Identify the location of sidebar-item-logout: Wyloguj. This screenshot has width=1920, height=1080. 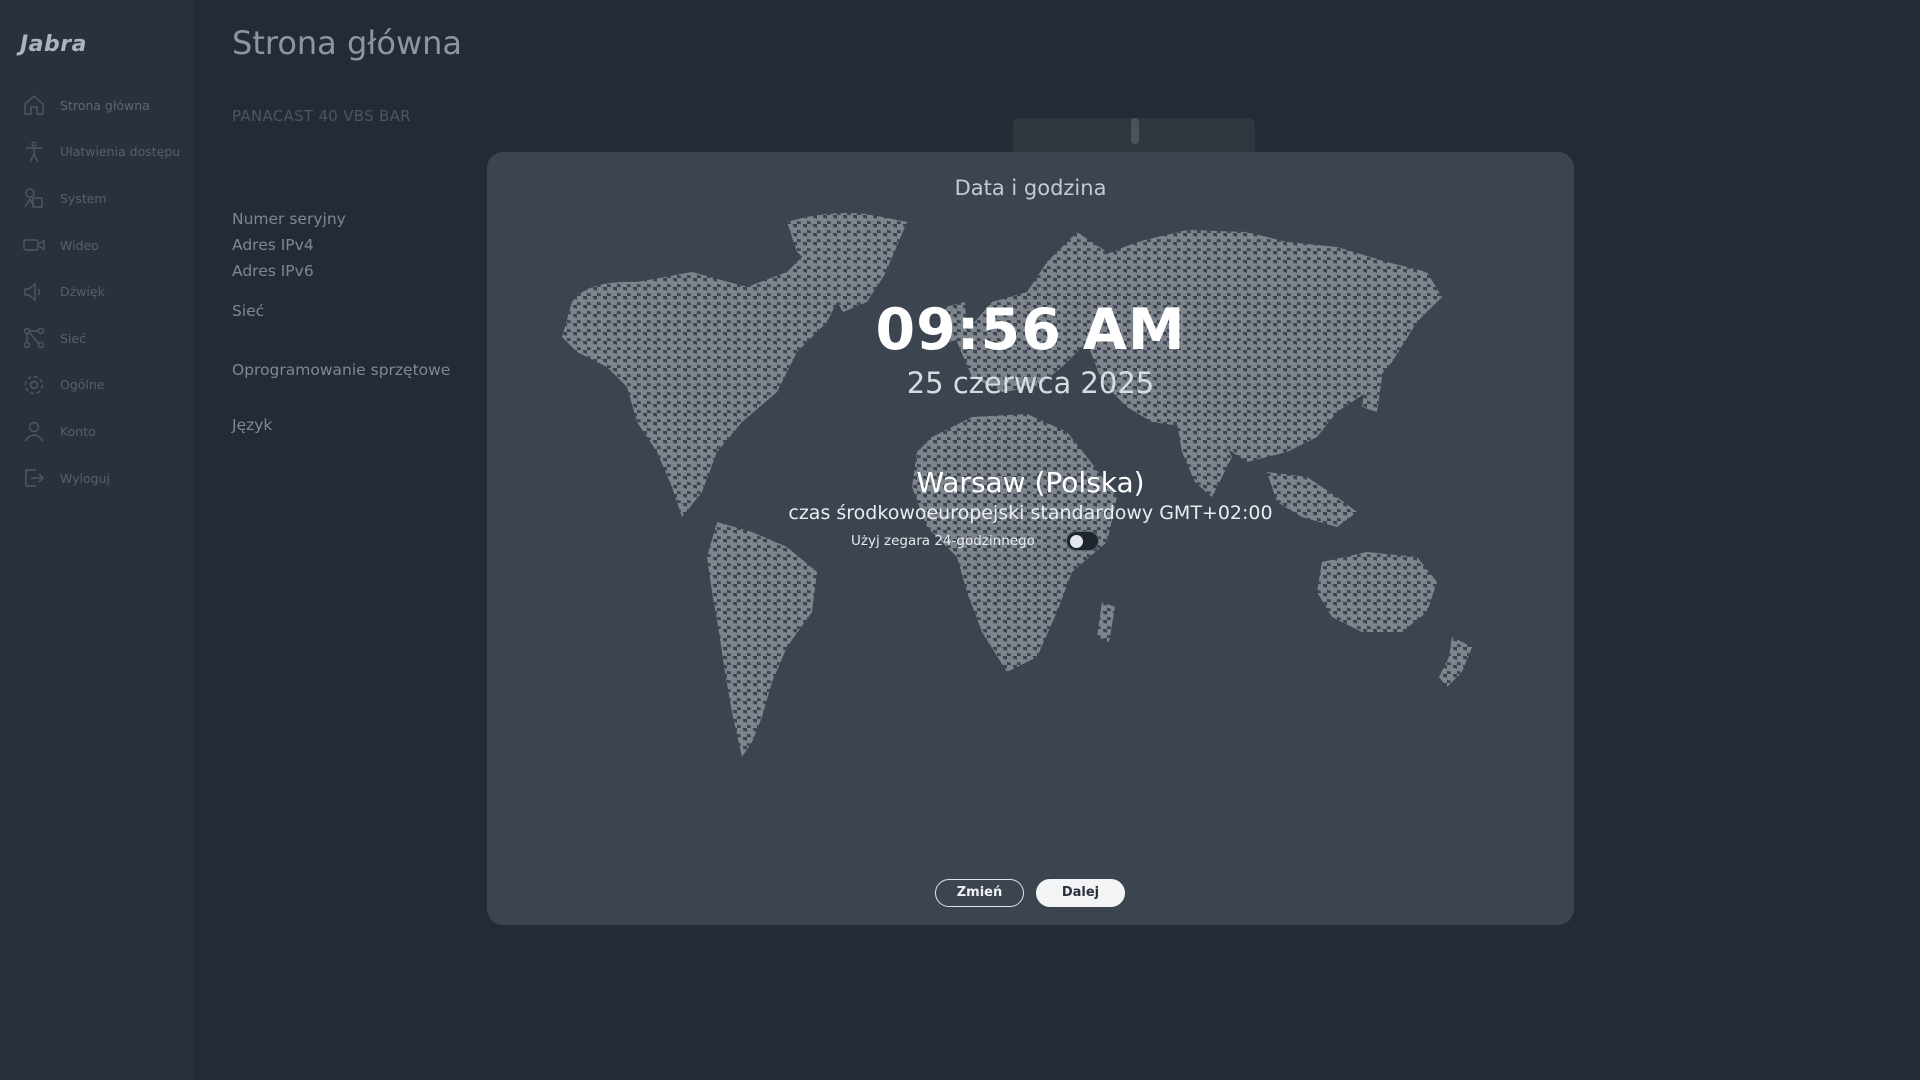
(97, 478).